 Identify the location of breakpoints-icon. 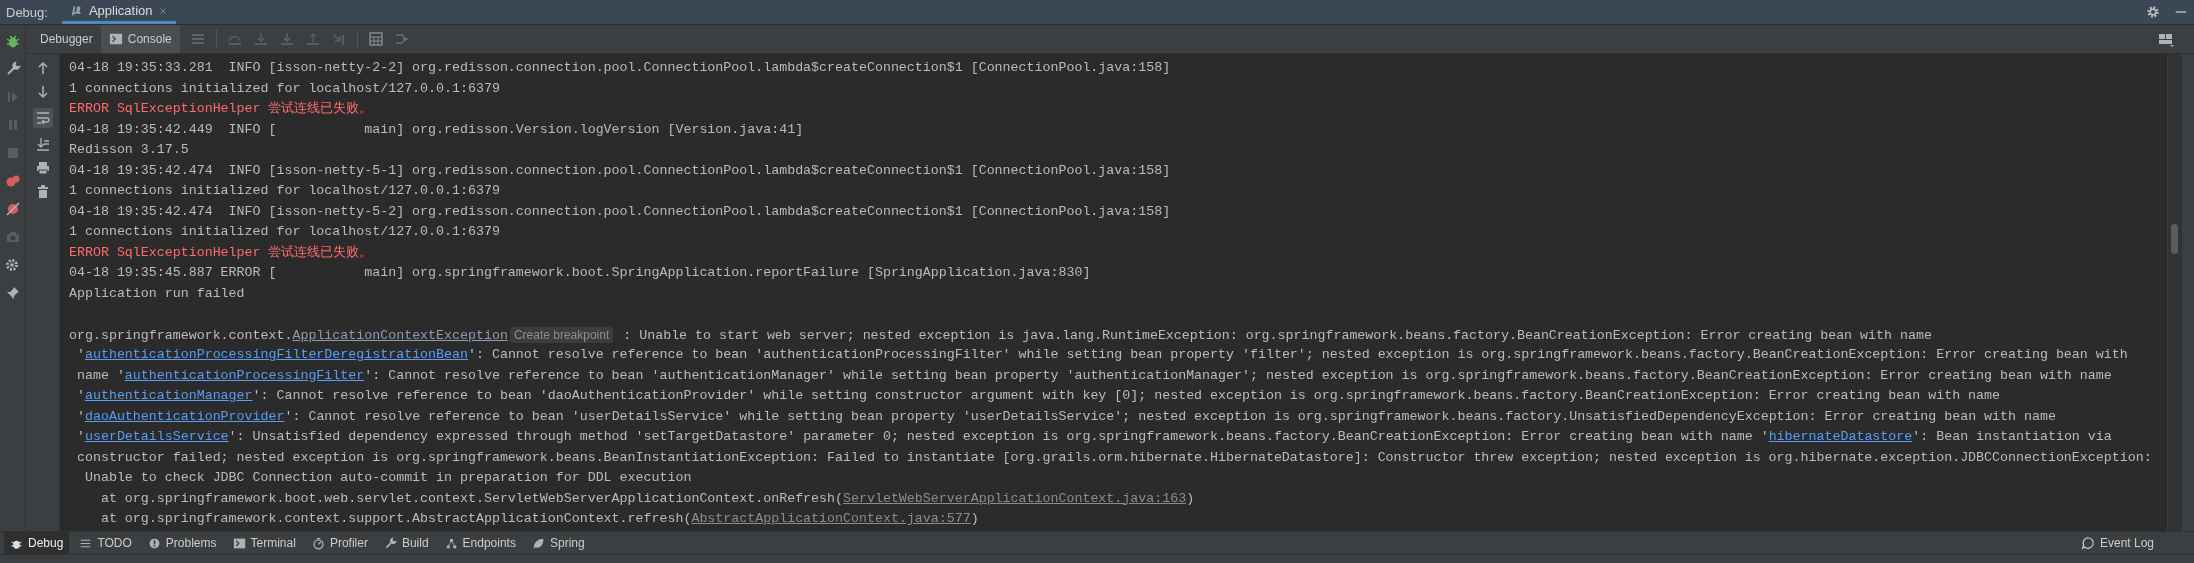
(12, 181).